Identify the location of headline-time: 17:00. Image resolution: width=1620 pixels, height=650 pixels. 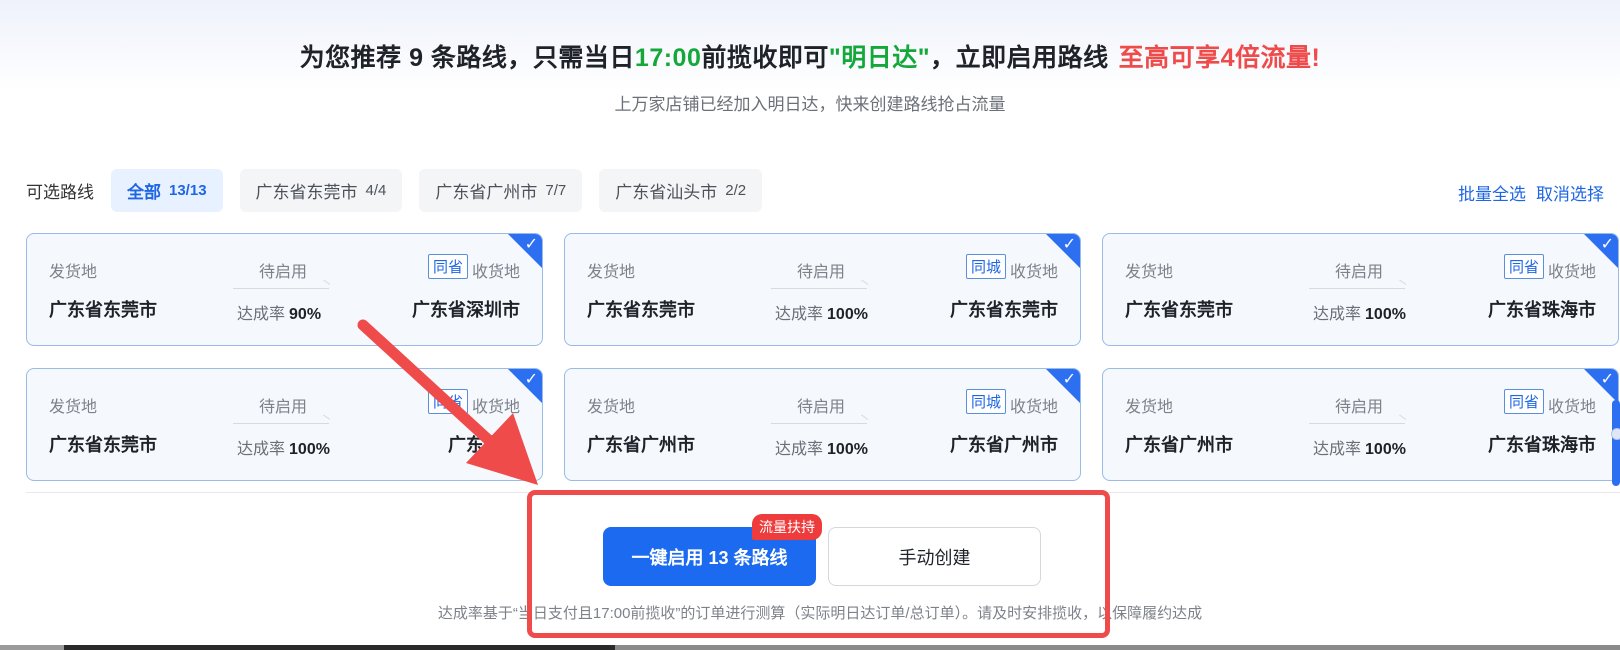
(668, 58).